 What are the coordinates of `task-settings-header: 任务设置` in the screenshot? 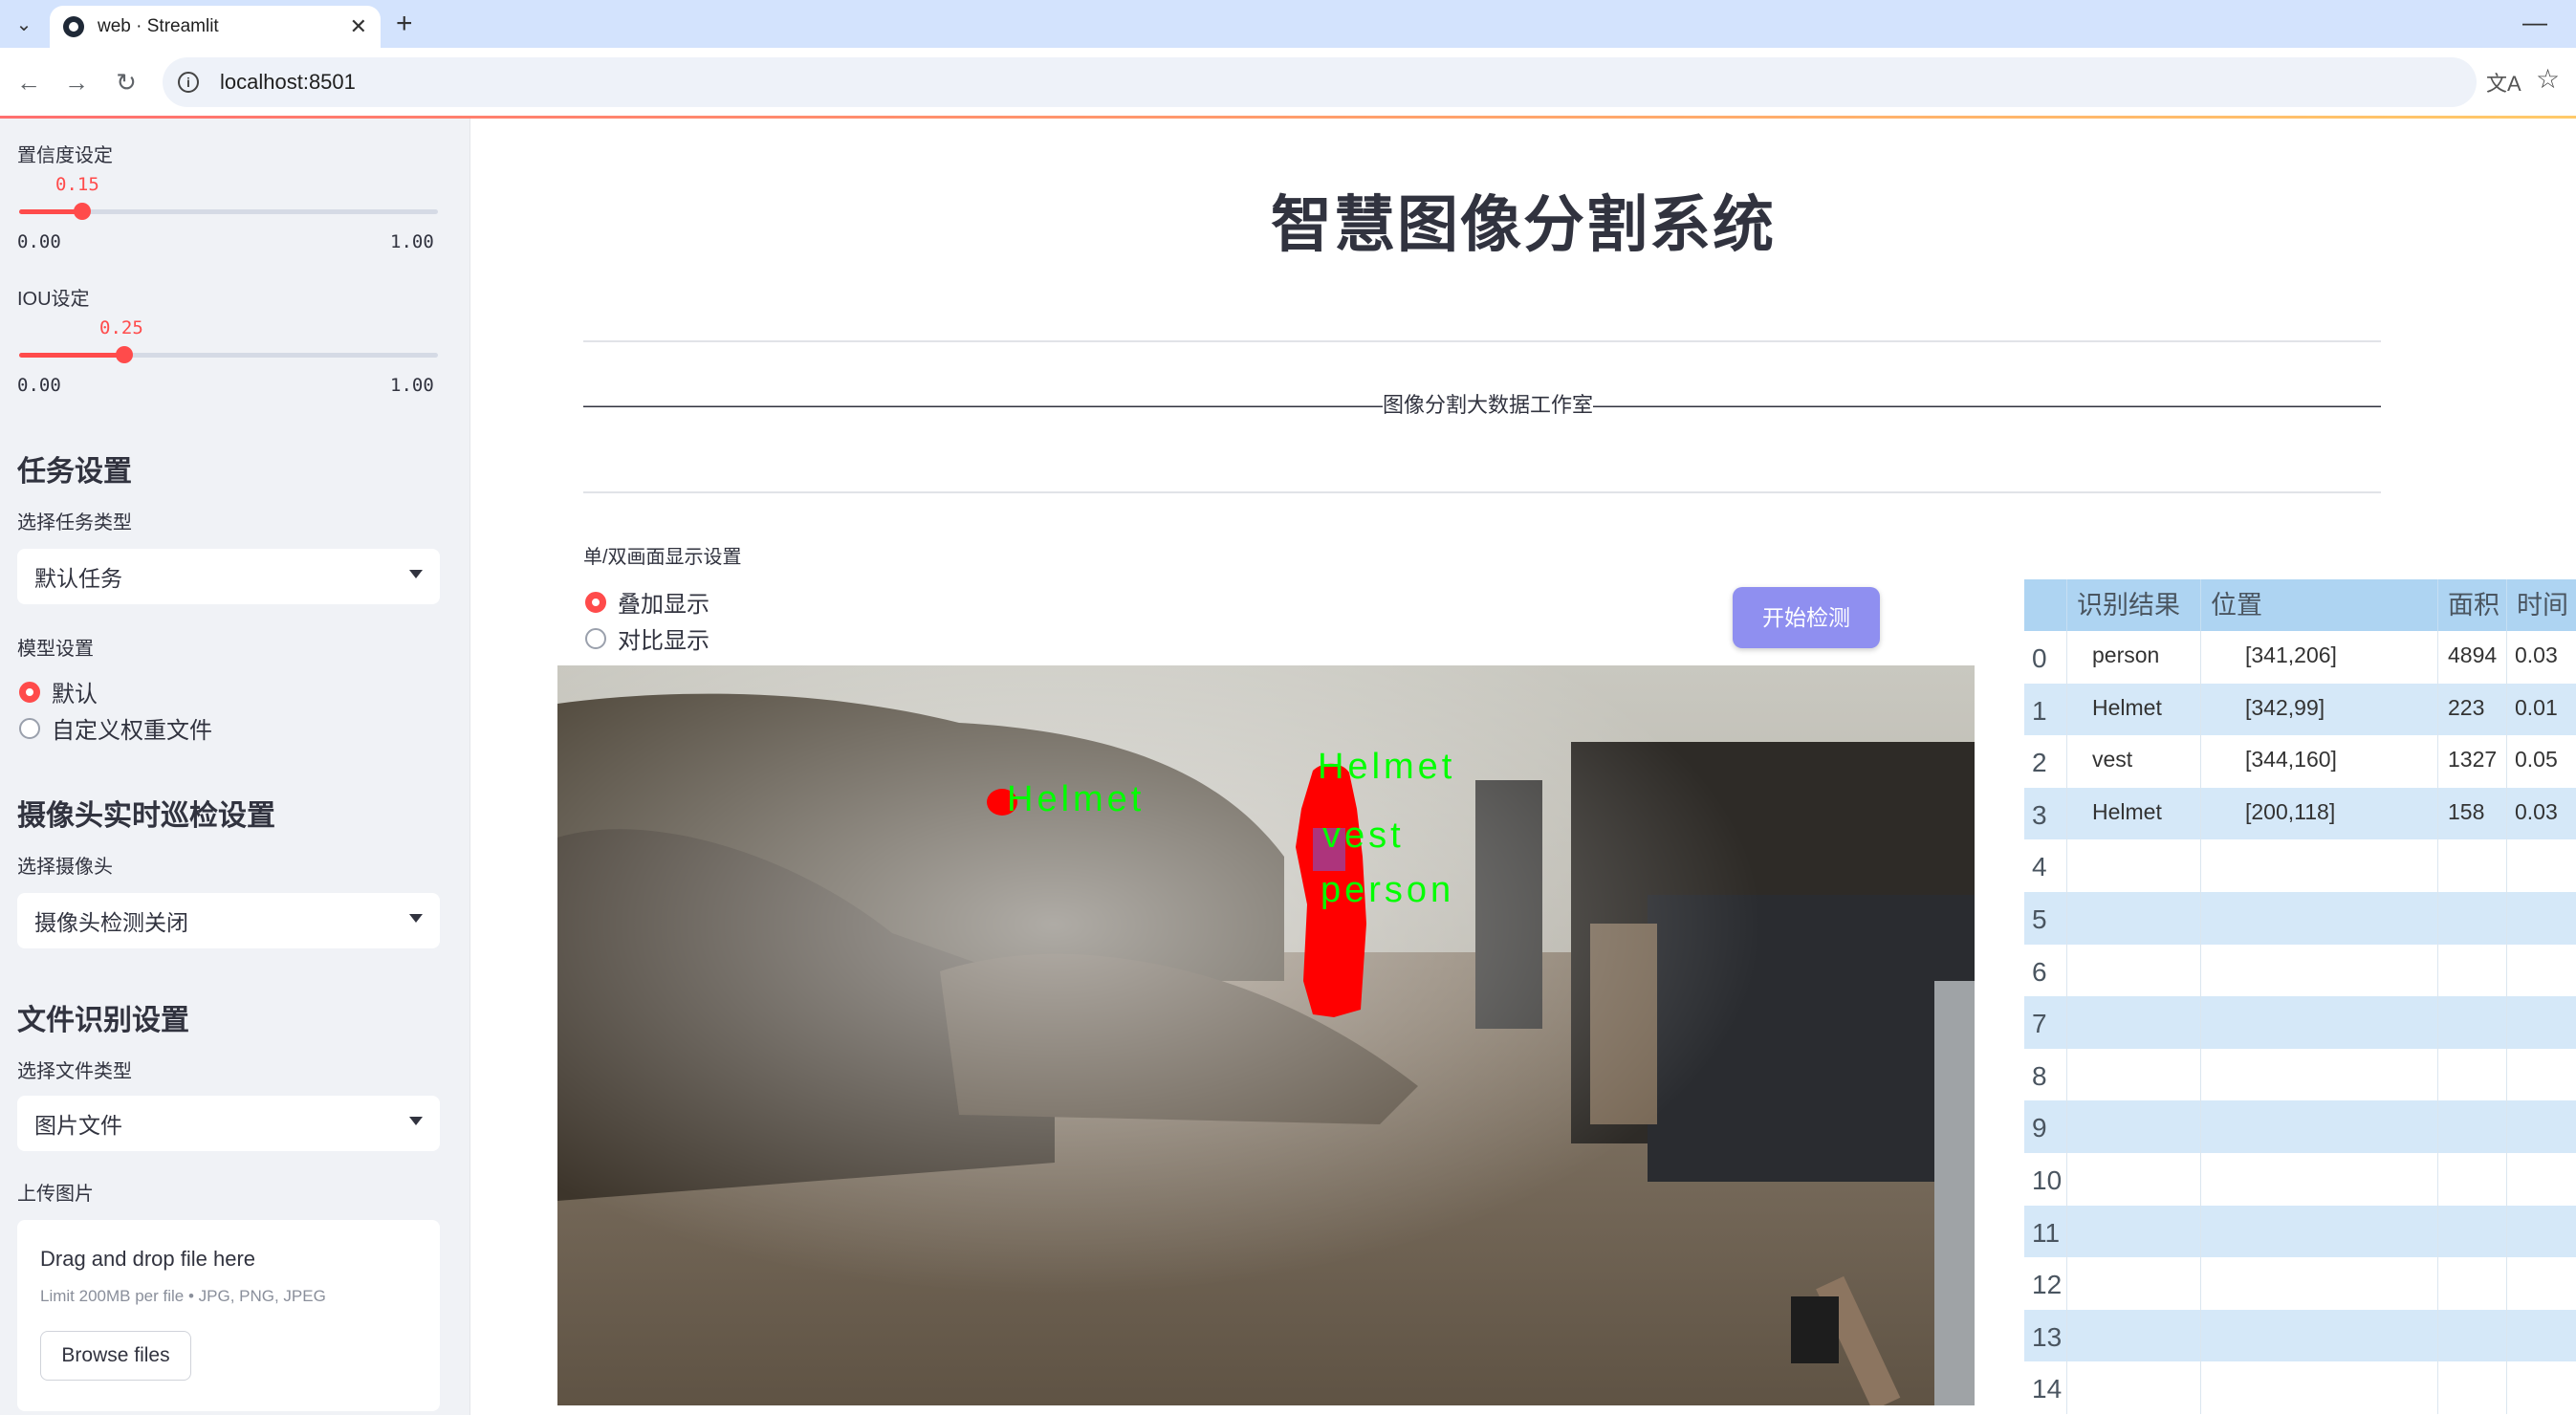 It's located at (74, 472).